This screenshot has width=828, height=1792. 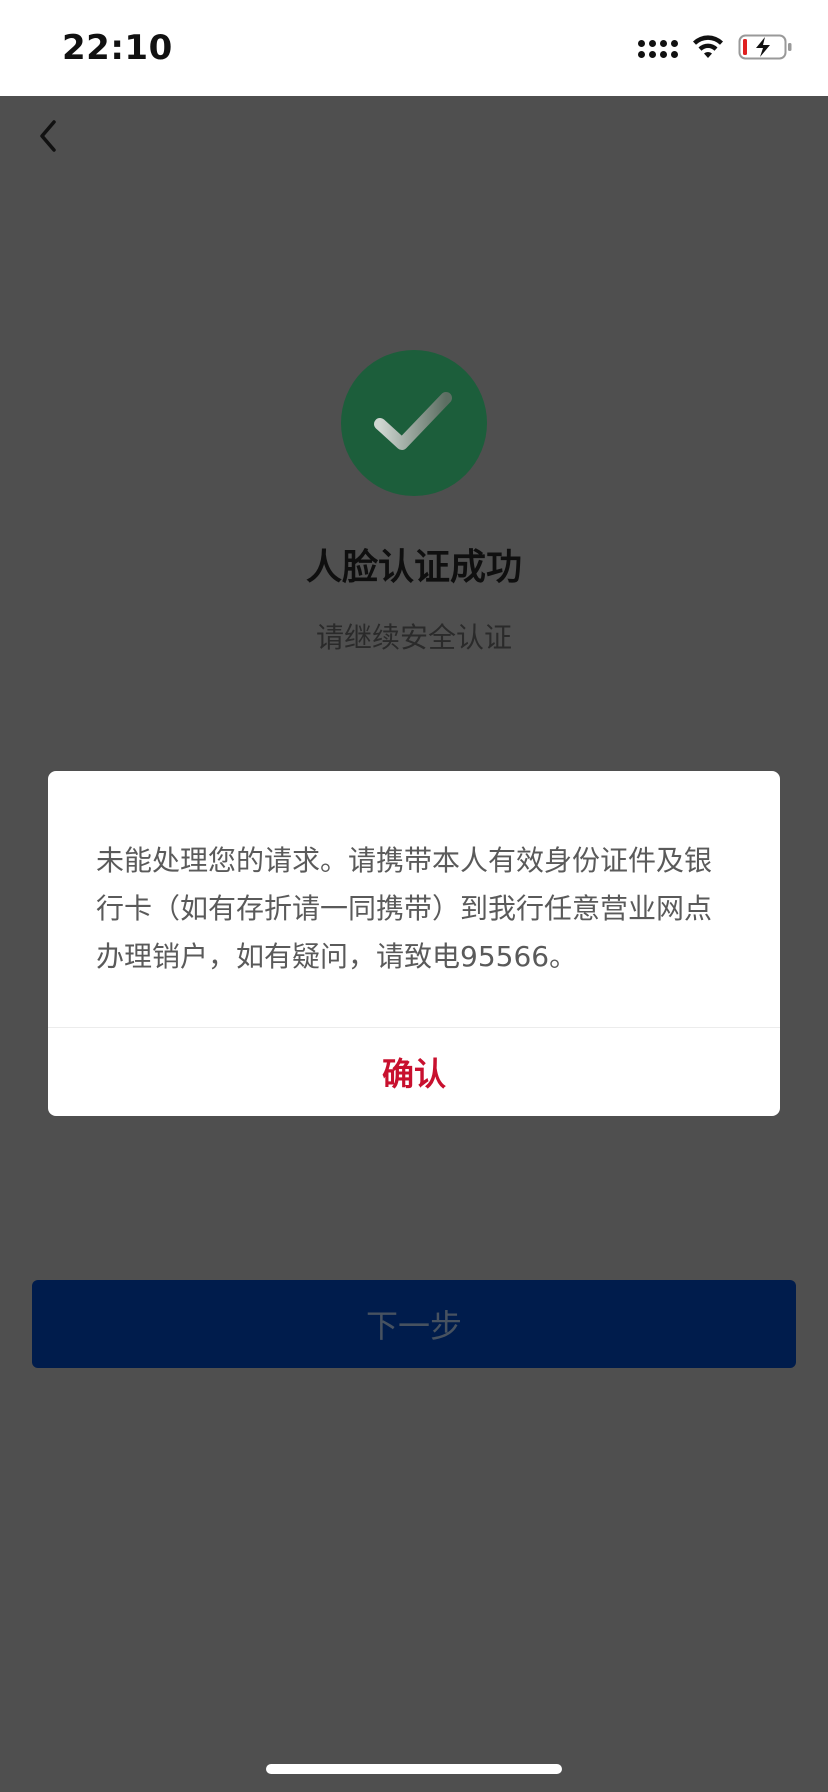 I want to click on home-indicator, so click(x=414, y=1769).